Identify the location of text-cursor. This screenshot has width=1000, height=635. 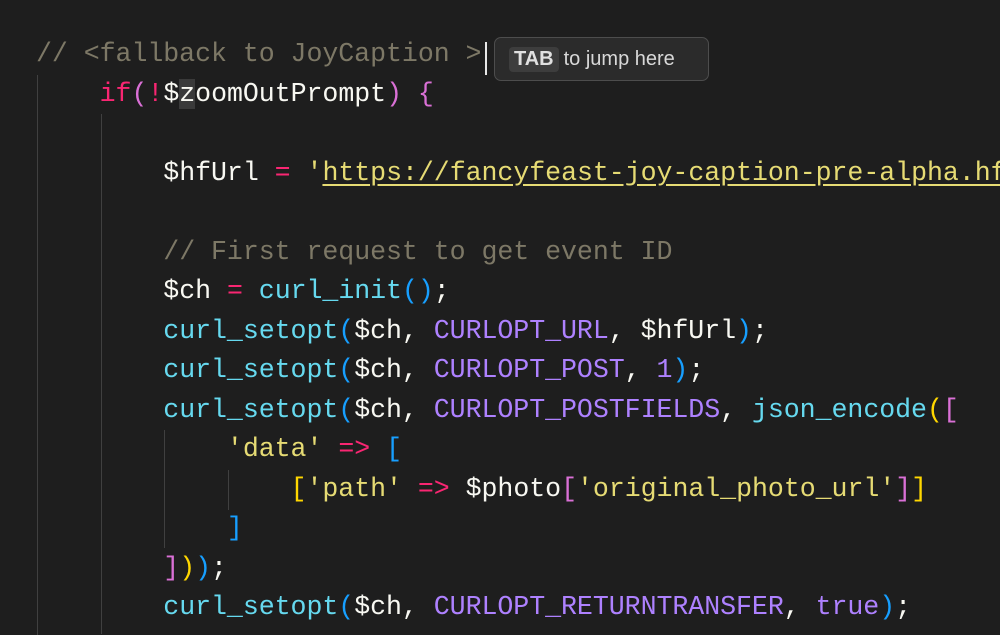
(486, 58).